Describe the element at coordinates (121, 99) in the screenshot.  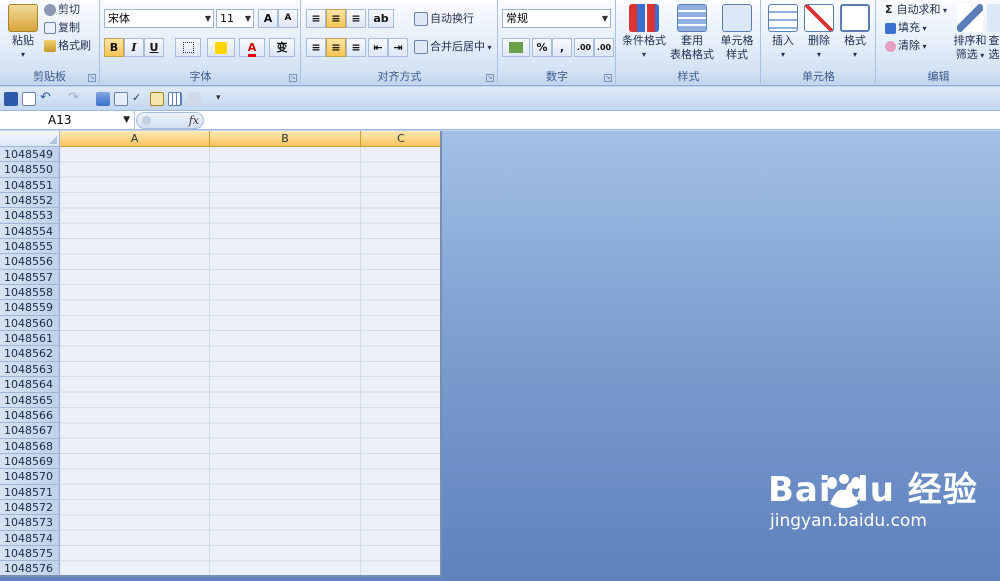
I see `print-icon` at that location.